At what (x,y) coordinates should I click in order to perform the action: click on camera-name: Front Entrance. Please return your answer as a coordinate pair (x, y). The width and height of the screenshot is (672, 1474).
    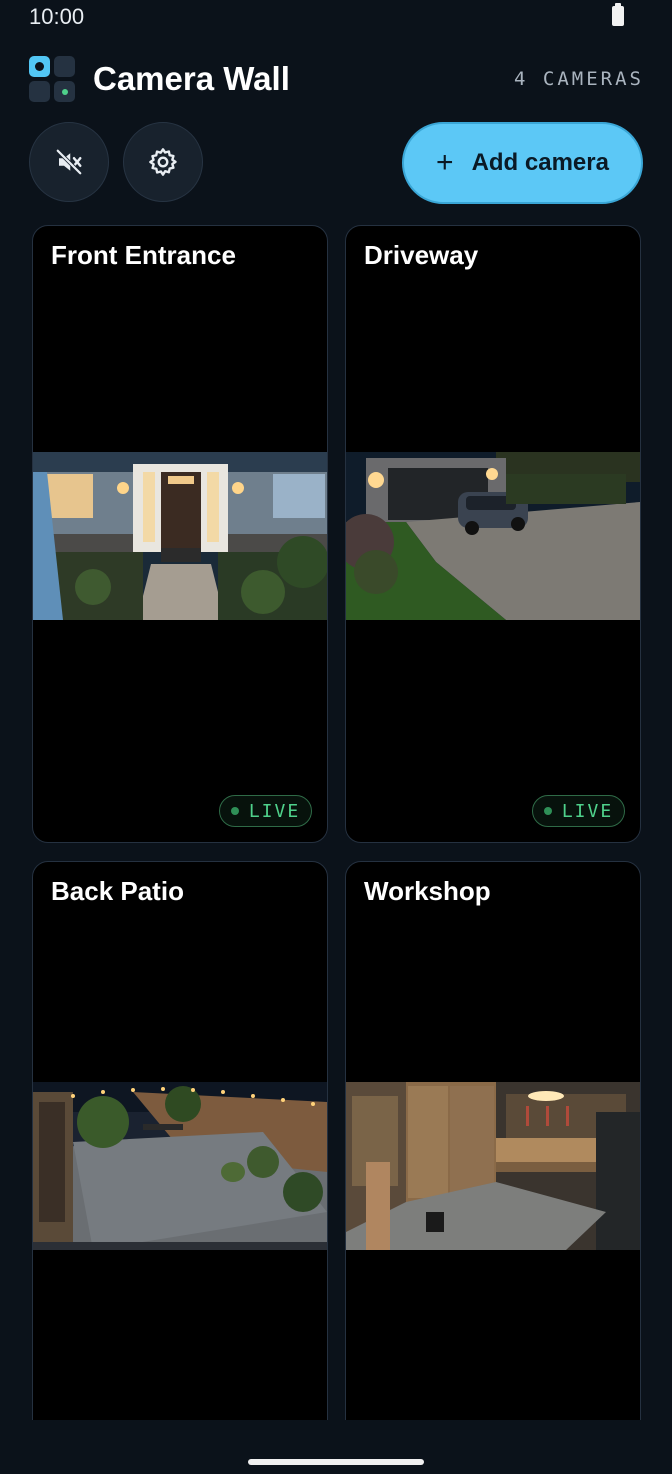
    Looking at the image, I should click on (143, 255).